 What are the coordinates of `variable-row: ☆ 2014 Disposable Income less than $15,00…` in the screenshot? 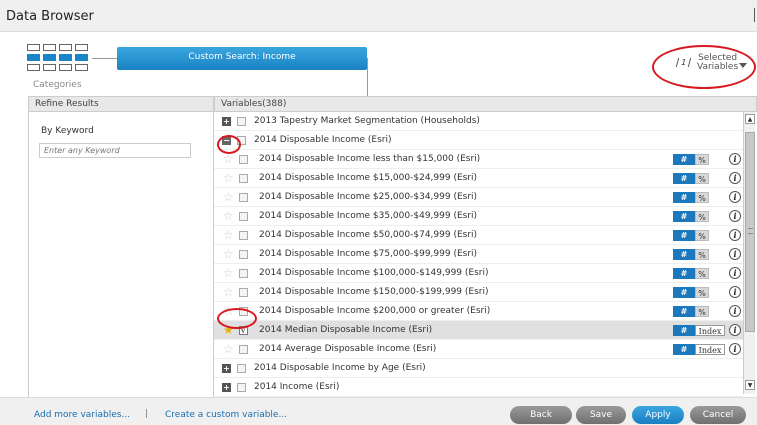 It's located at (478, 159).